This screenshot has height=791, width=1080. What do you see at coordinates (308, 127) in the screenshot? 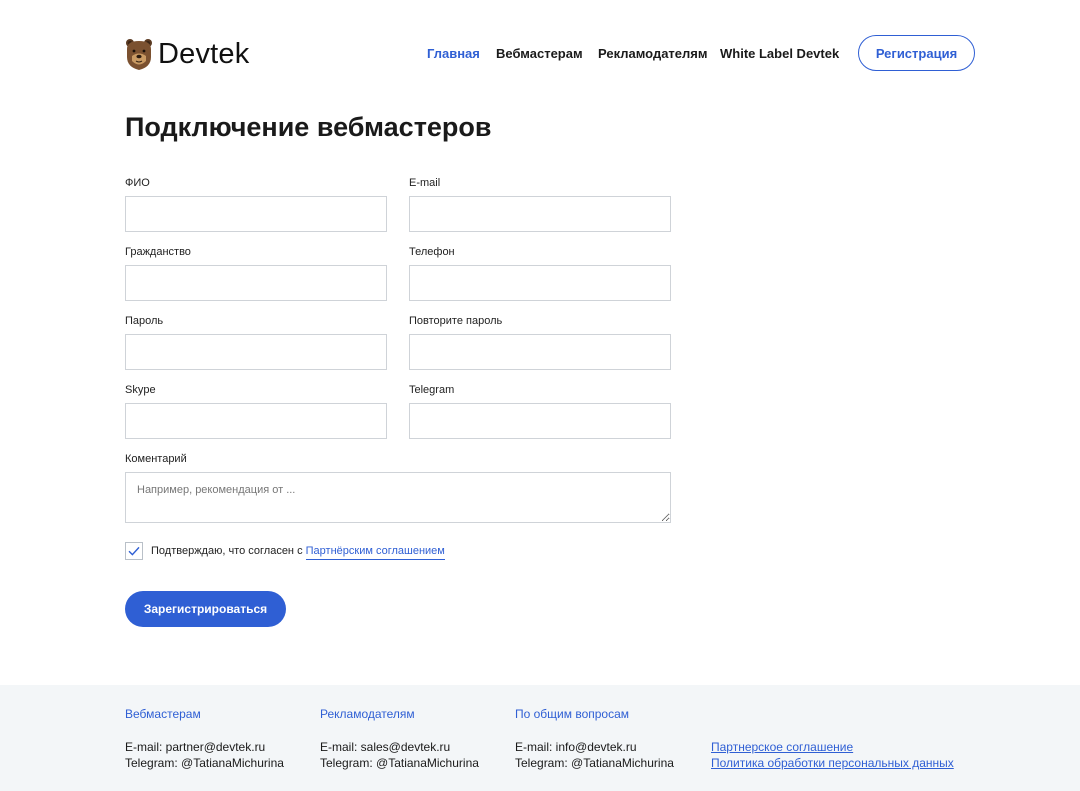
I see `page-title: Подключение вебмастеров` at bounding box center [308, 127].